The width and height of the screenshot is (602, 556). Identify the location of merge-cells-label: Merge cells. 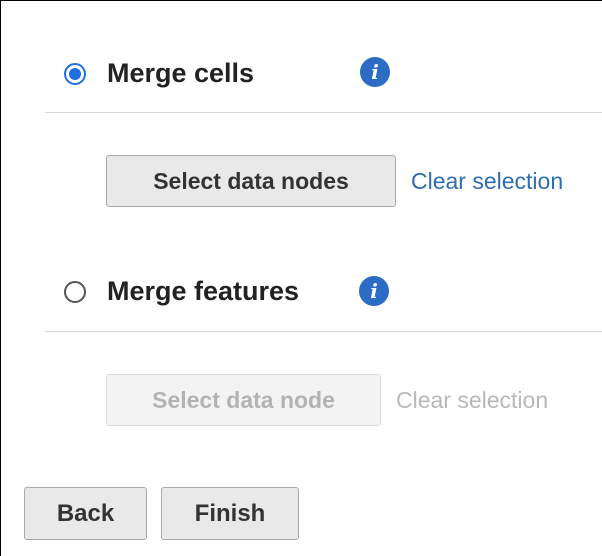
(180, 73).